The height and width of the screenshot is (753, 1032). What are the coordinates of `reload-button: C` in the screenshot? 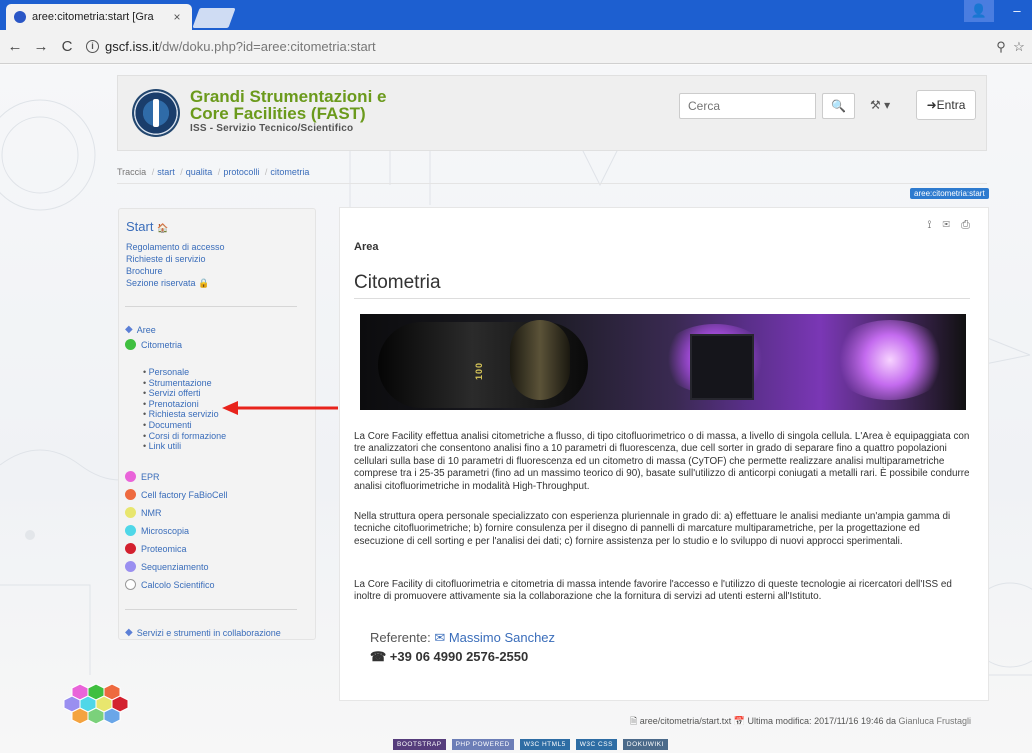 It's located at (67, 46).